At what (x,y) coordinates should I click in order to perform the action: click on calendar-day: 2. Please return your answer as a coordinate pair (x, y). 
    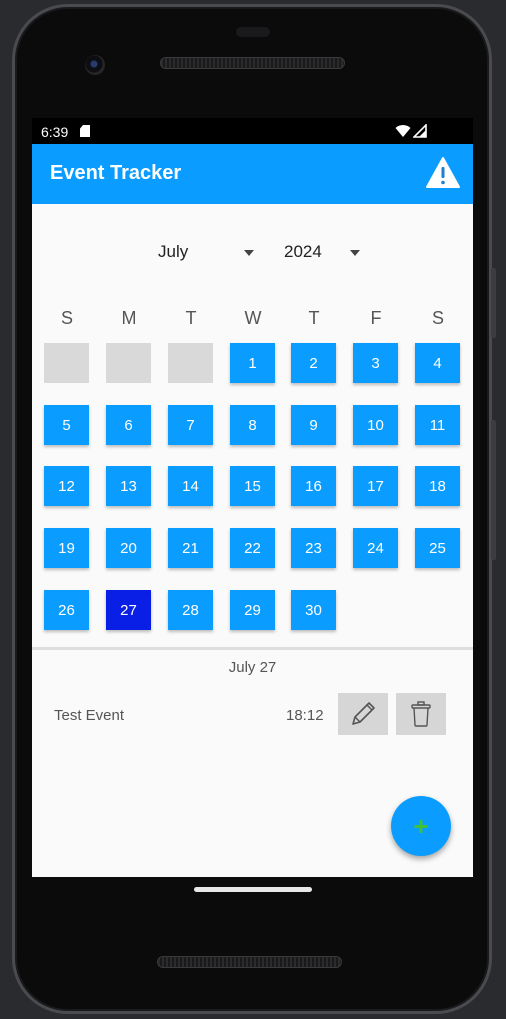
    Looking at the image, I should click on (313, 363).